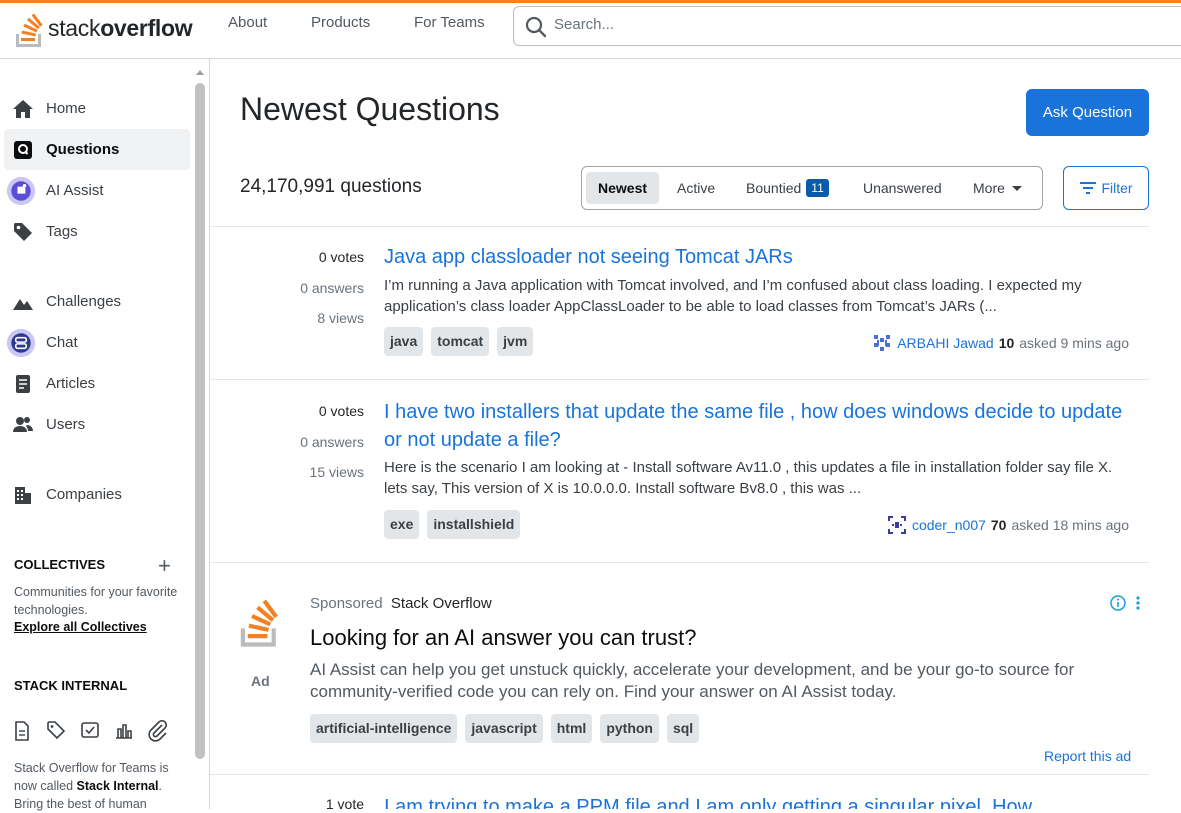 The width and height of the screenshot is (1181, 813). Describe the element at coordinates (158, 731) in the screenshot. I see `attachment-icon` at that location.